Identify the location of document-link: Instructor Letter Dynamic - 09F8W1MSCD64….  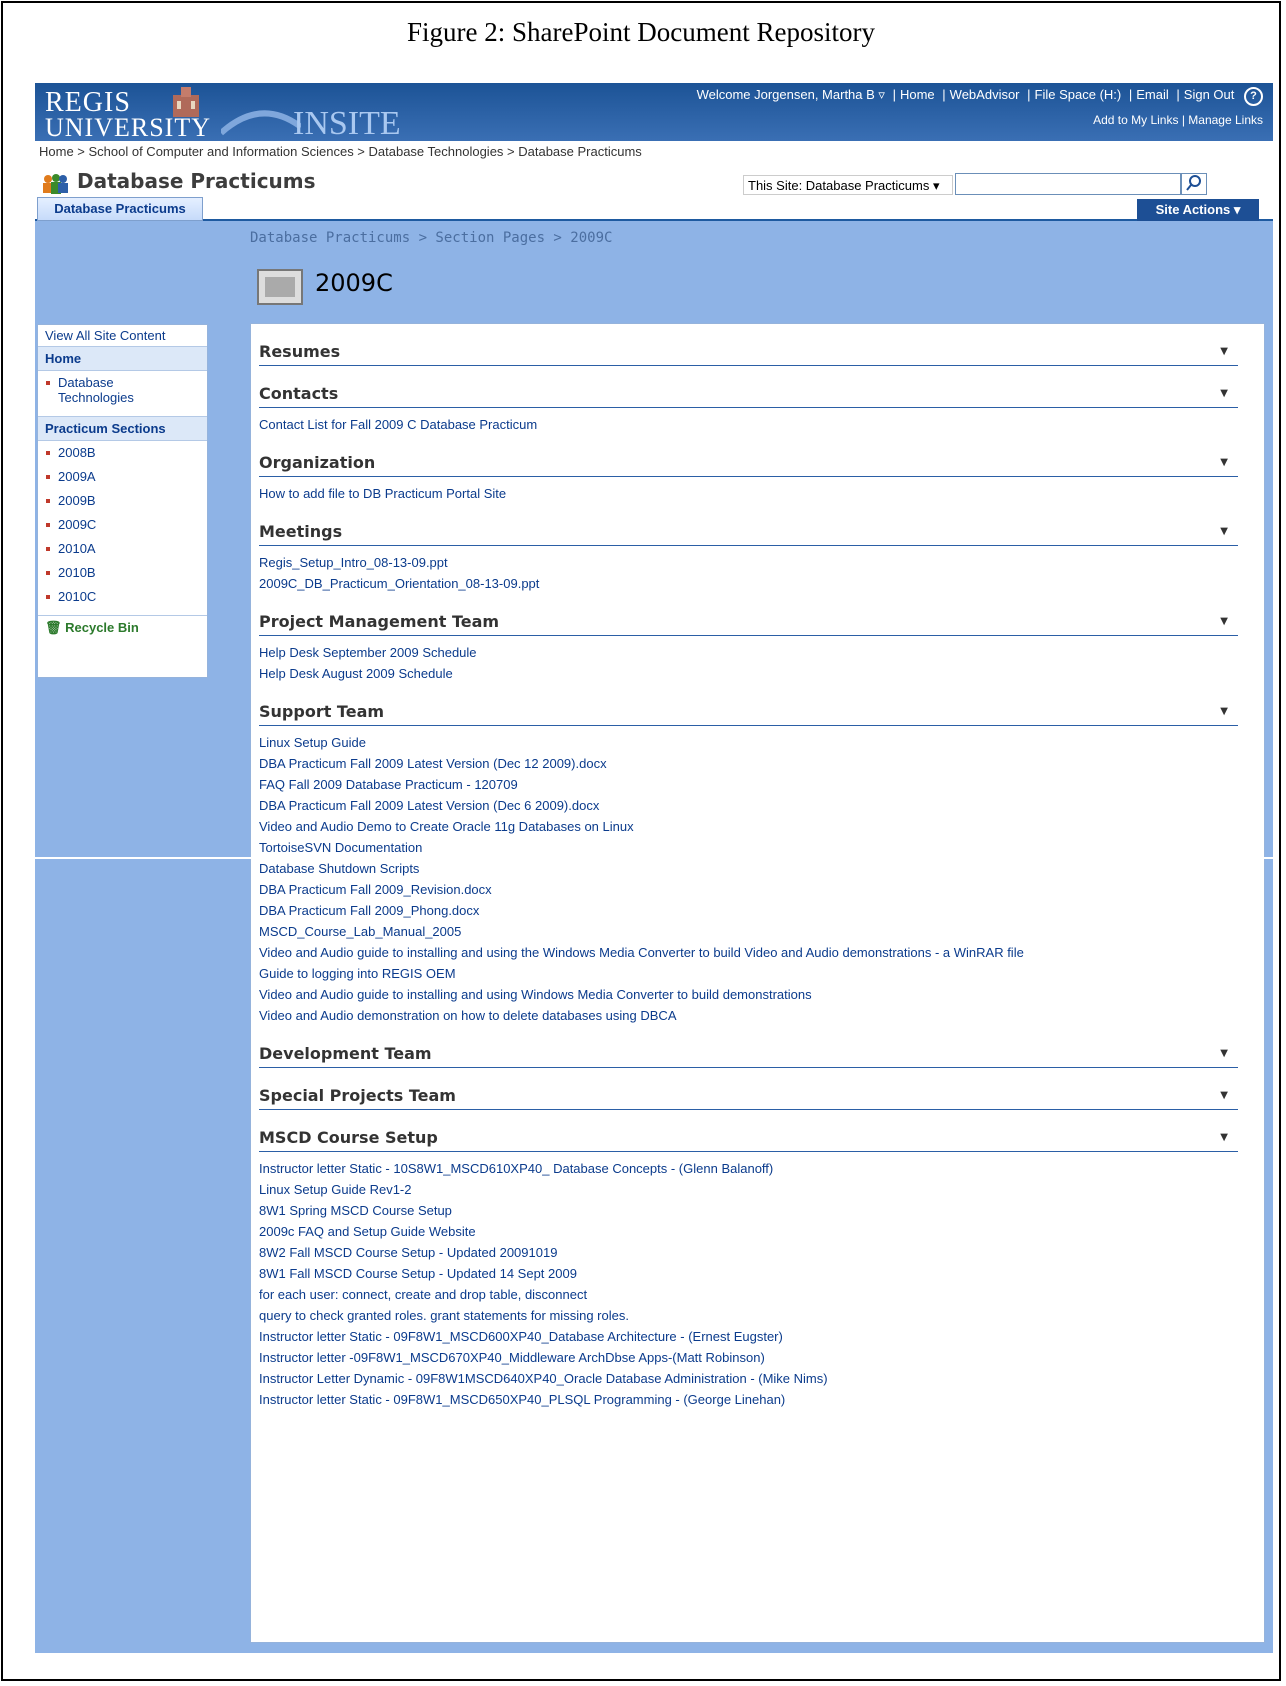
(748, 1378).